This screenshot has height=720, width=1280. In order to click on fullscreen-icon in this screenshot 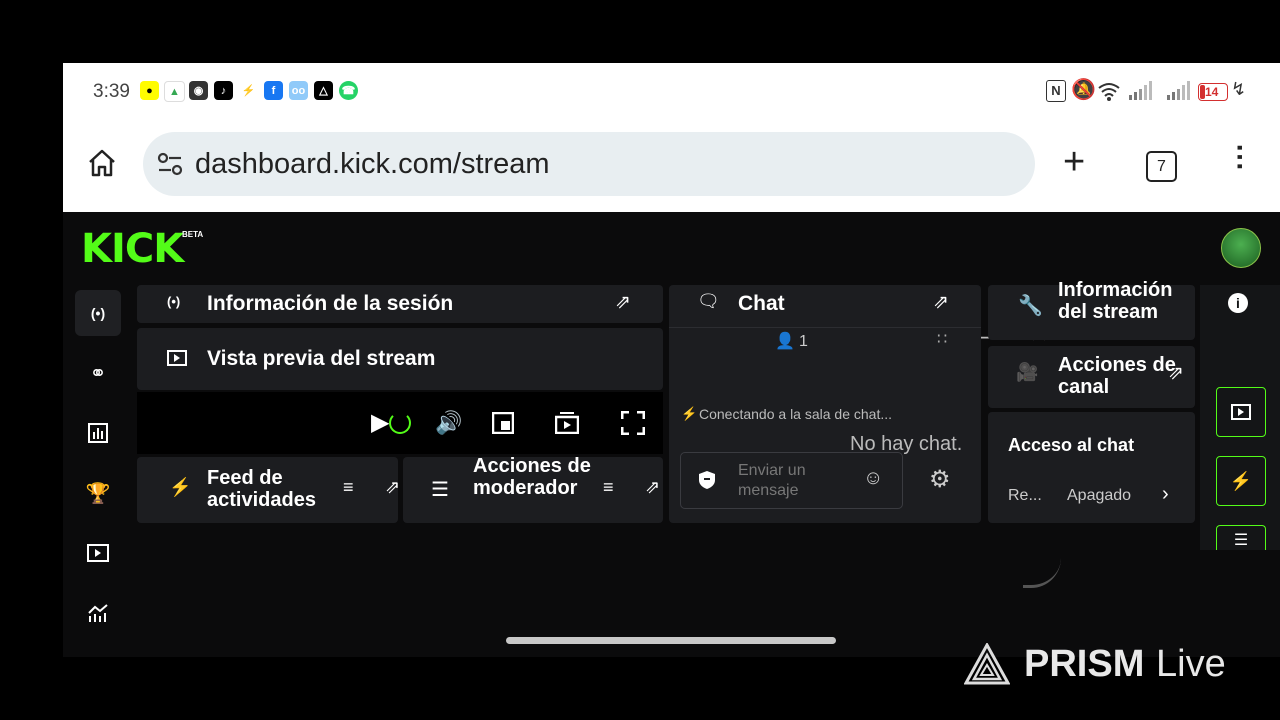, I will do `click(633, 423)`.